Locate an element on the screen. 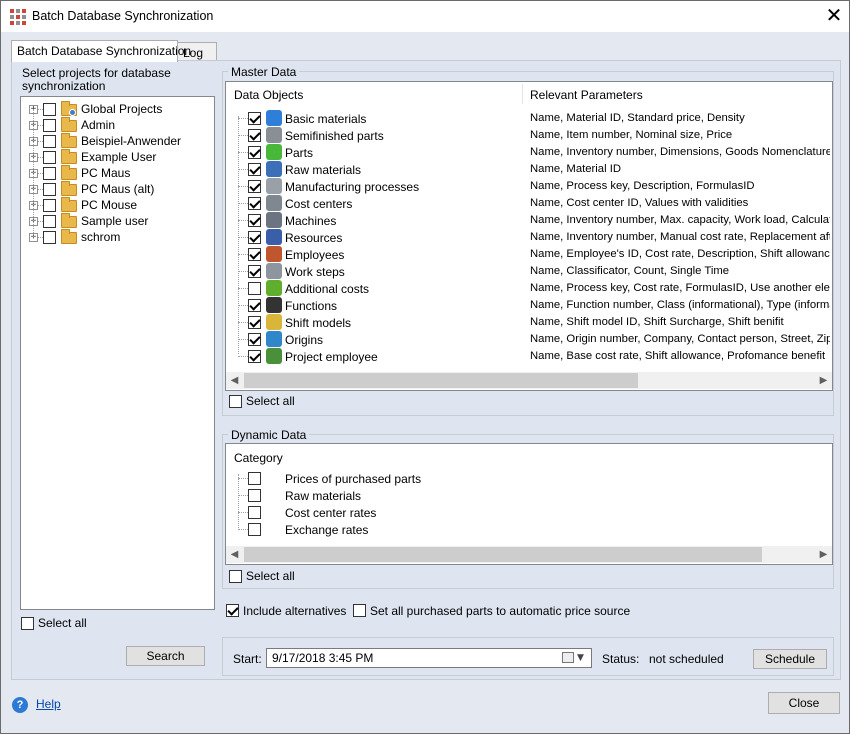 This screenshot has height=734, width=850. help-icon: ? is located at coordinates (20, 705).